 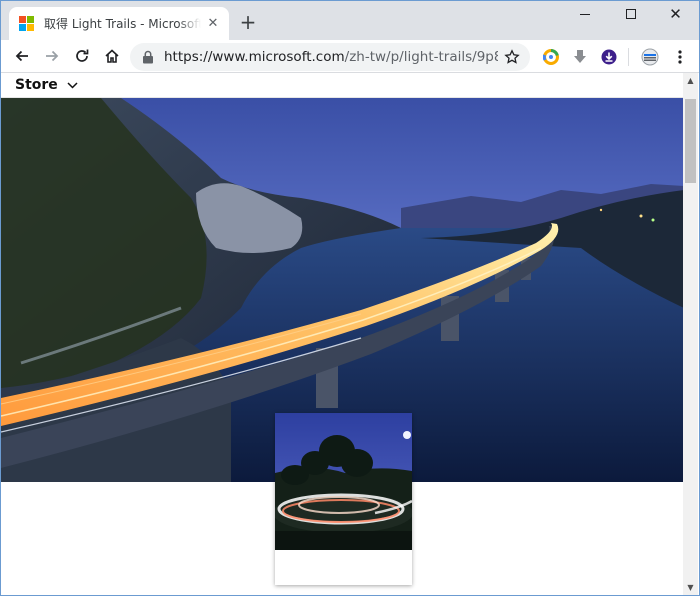 I want to click on browser-tab: 取得 Light Trails - Microsoft Store ✕, so click(x=119, y=23).